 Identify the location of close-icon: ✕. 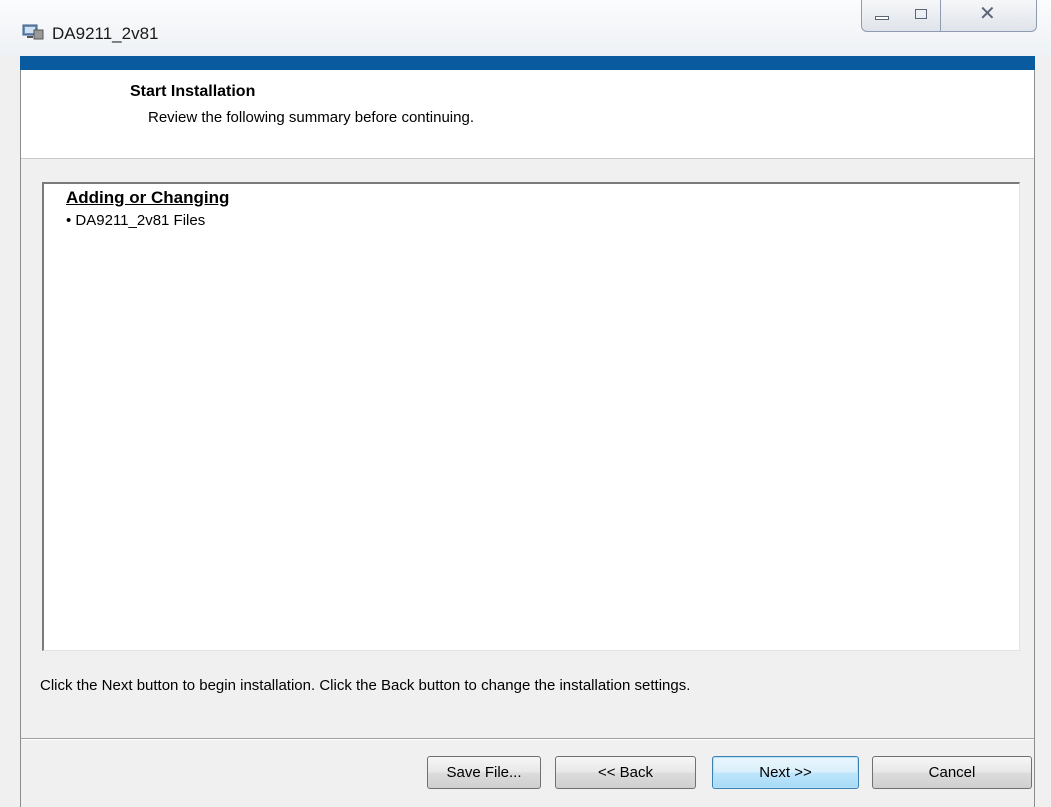
(987, 14).